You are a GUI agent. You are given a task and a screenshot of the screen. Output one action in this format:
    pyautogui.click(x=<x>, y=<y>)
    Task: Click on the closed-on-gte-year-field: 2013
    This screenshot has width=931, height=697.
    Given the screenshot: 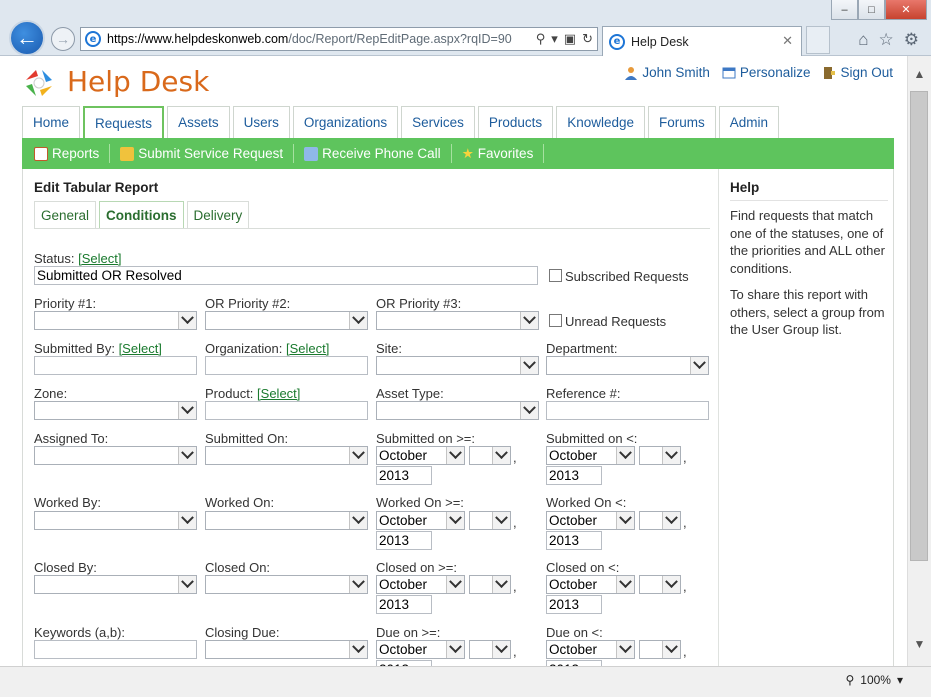 What is the action you would take?
    pyautogui.click(x=404, y=604)
    